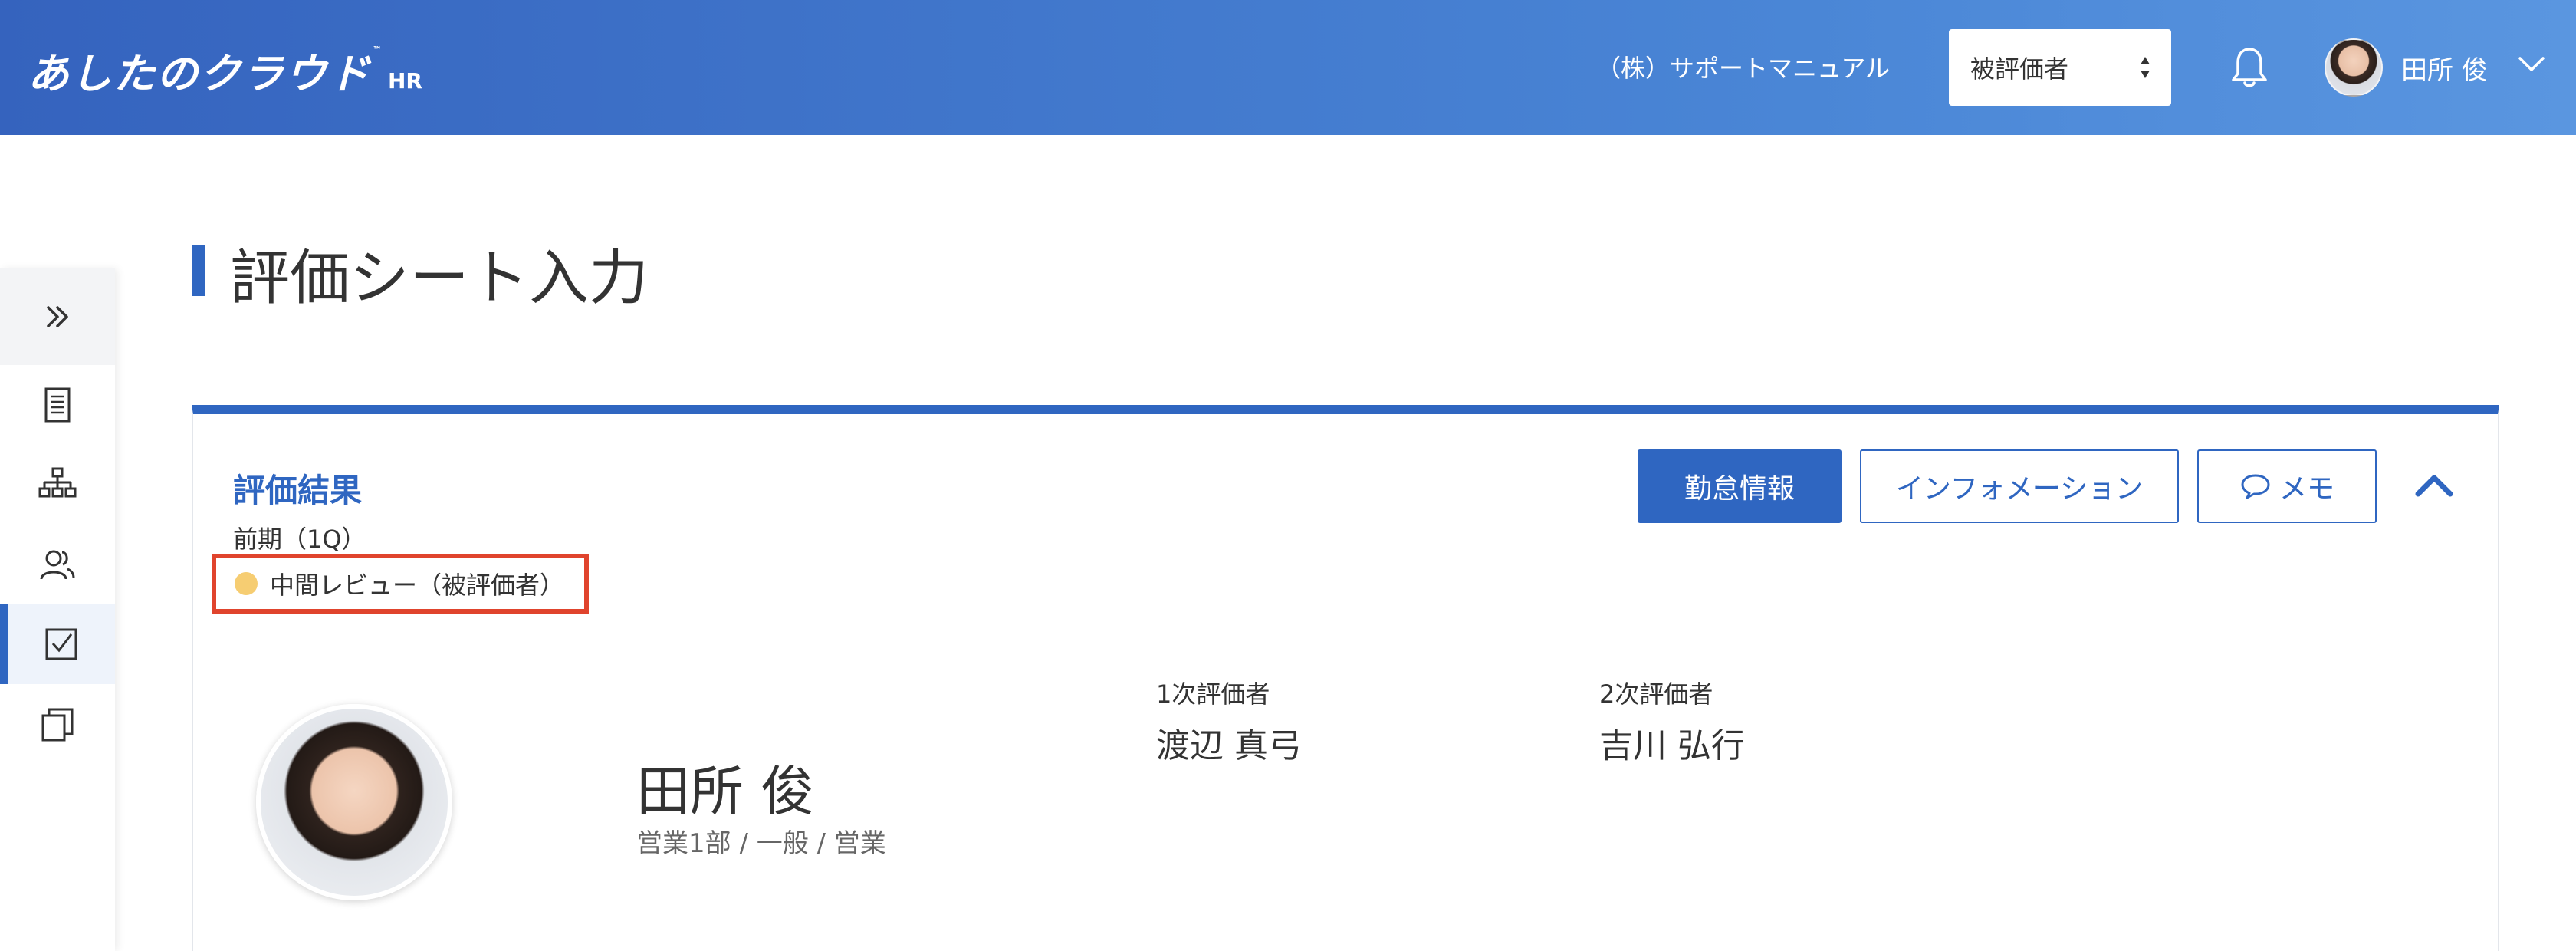 Image resolution: width=2576 pixels, height=951 pixels. What do you see at coordinates (2255, 487) in the screenshot?
I see `speech-bubble-icon` at bounding box center [2255, 487].